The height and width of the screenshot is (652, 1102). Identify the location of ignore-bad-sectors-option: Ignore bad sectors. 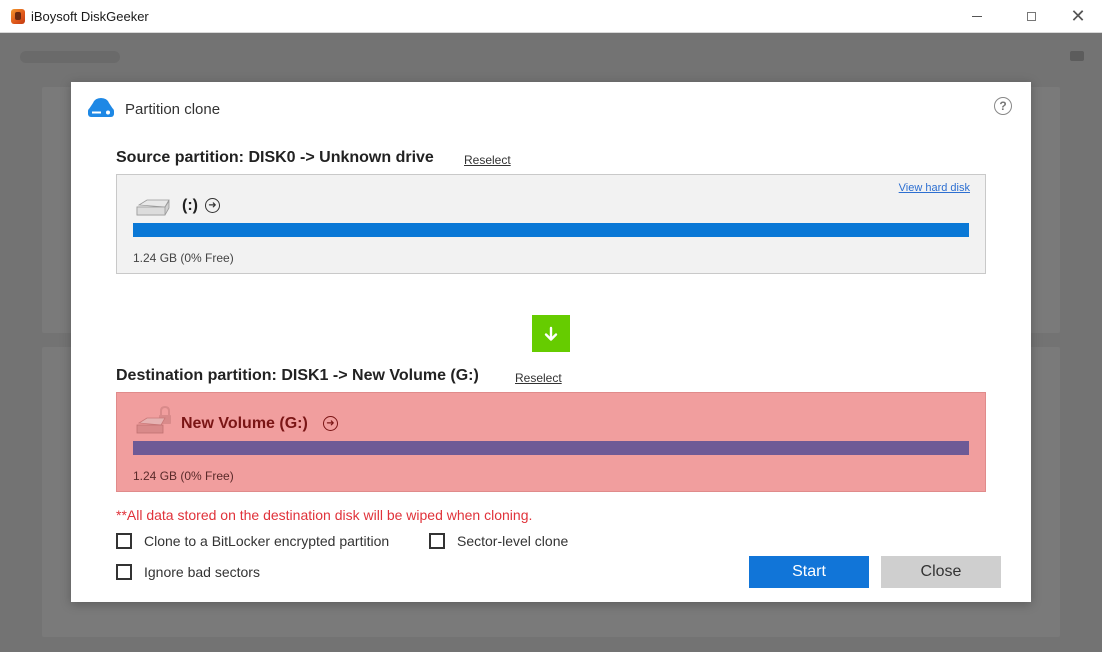
(188, 572).